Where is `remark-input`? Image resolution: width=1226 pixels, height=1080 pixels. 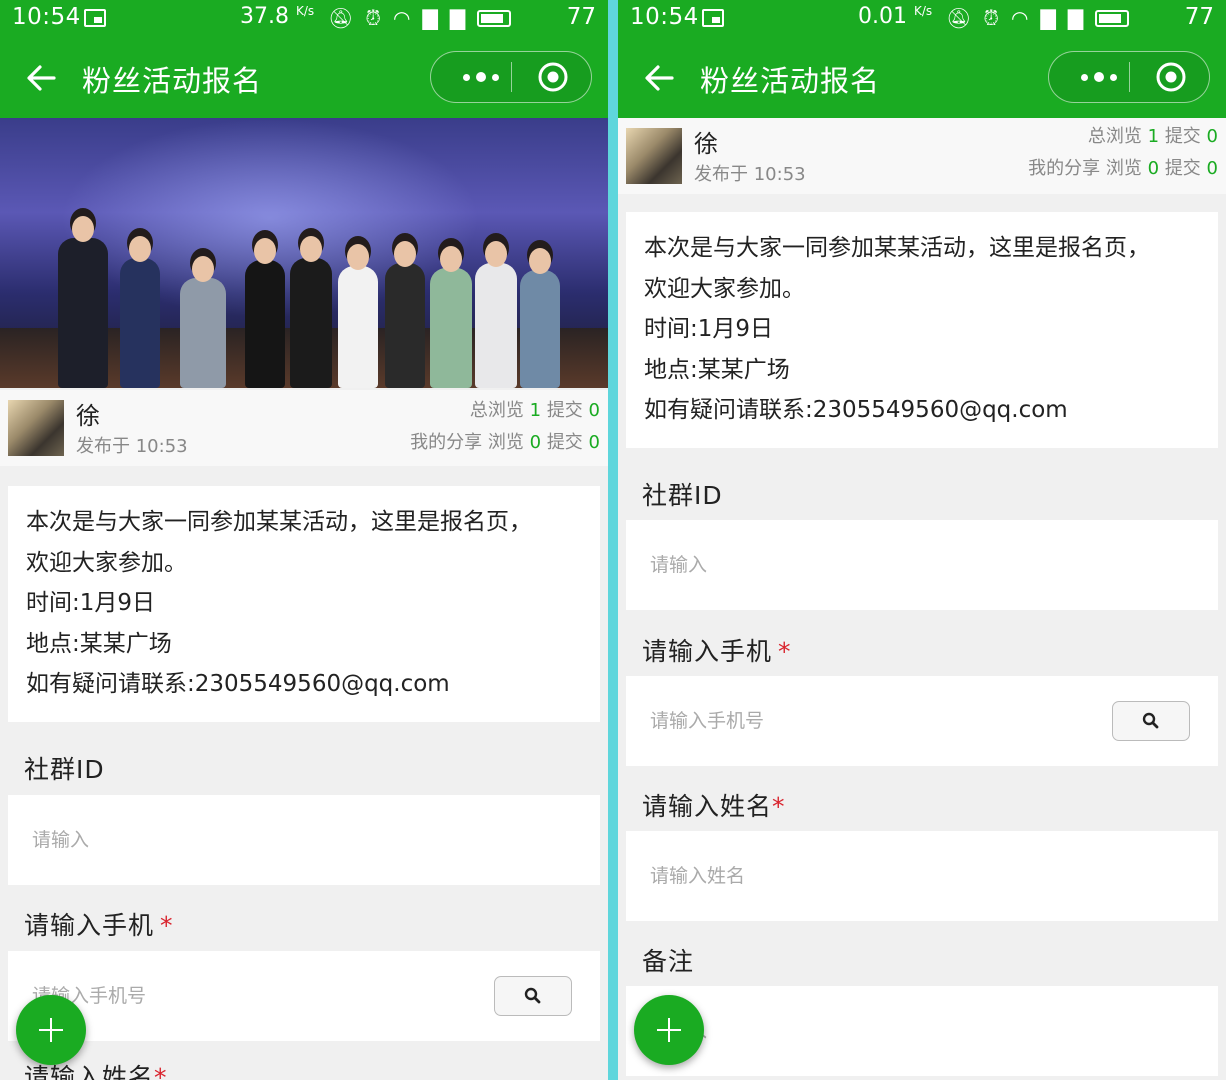
remark-input is located at coordinates (870, 1031).